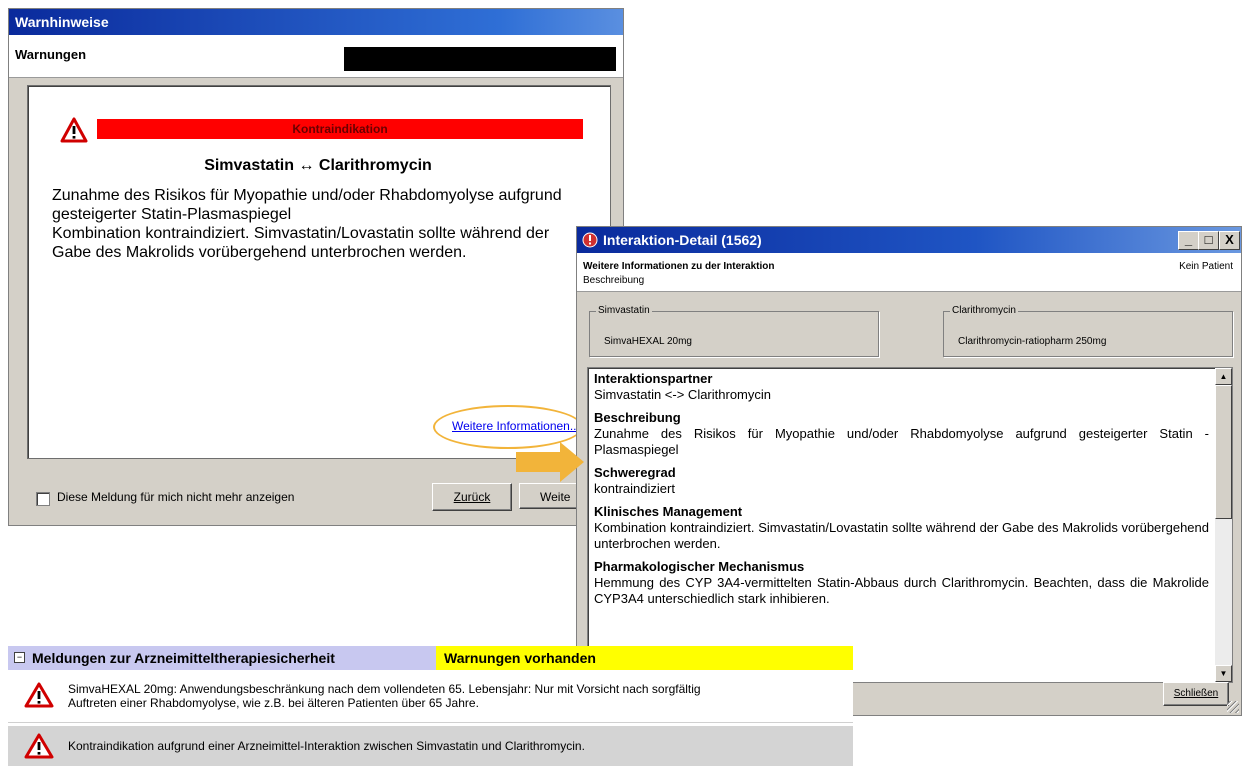  I want to click on section-heading: Klinisches Management, so click(668, 511).